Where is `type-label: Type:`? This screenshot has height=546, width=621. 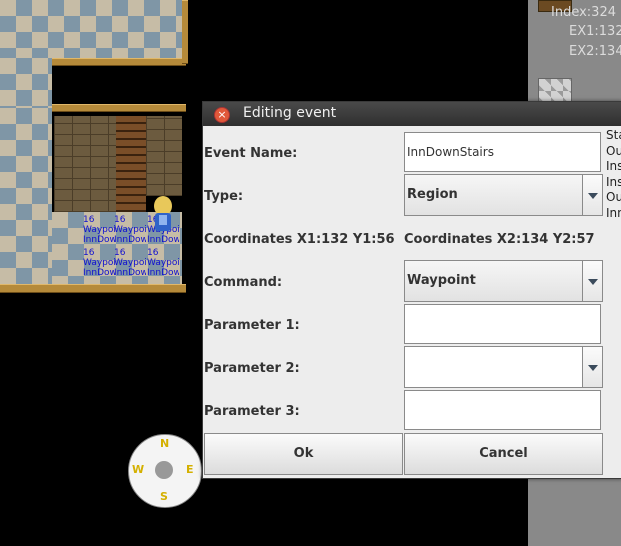 type-label: Type: is located at coordinates (224, 196).